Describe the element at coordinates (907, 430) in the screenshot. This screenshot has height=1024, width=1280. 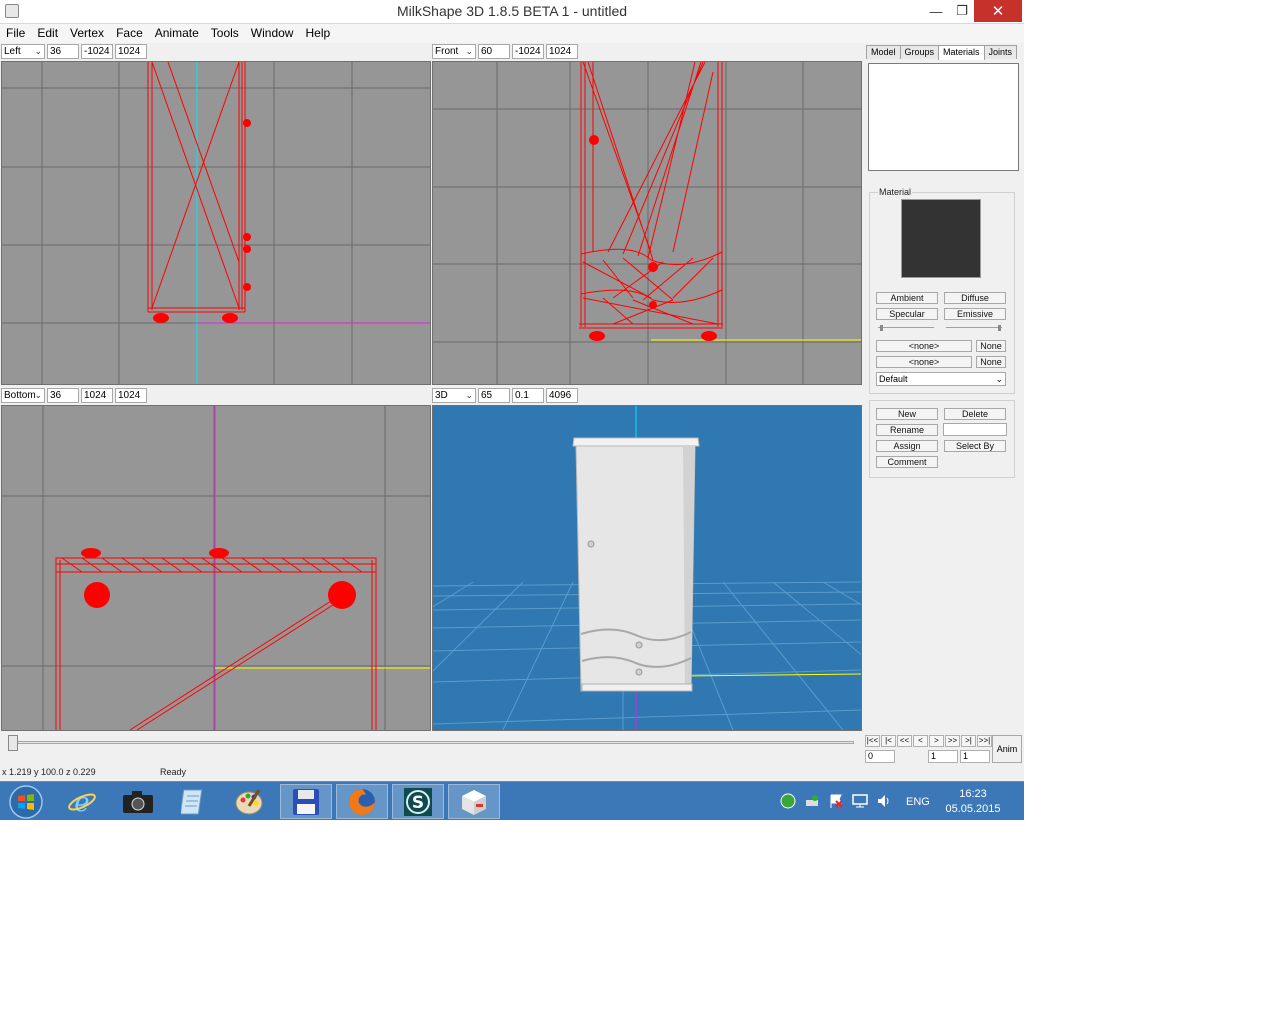
I see `rename-button: Rename` at that location.